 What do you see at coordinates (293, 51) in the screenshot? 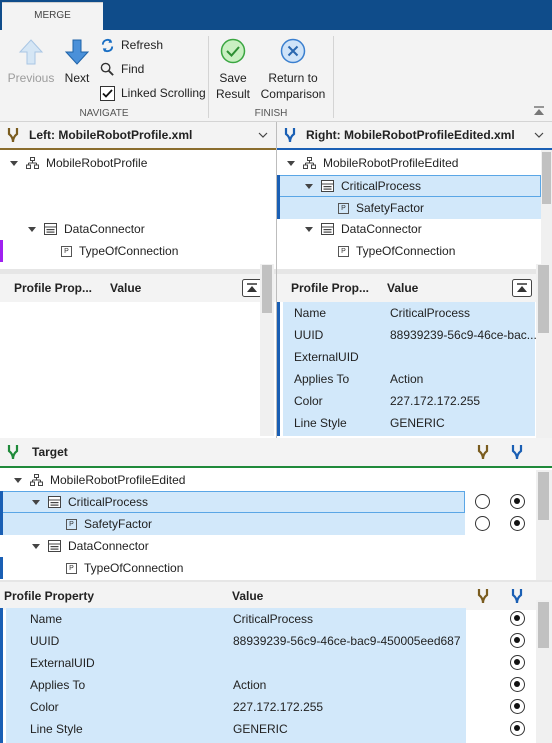
I see `close-circle-icon` at bounding box center [293, 51].